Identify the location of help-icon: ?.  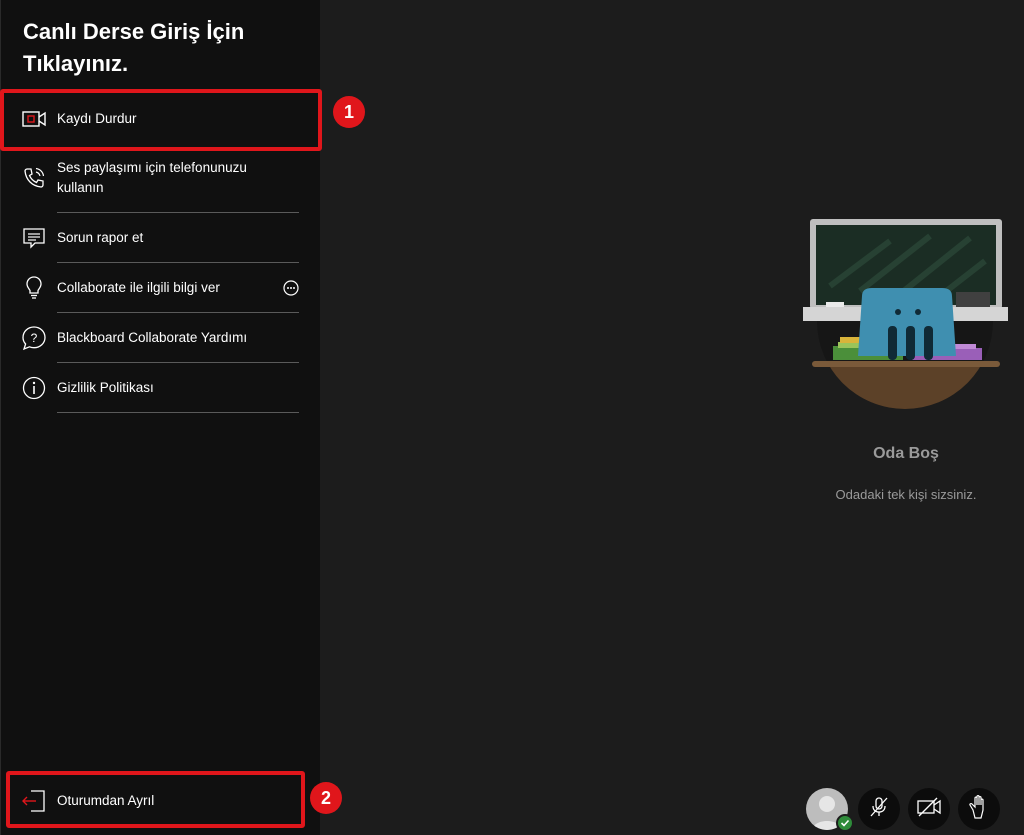
(34, 338).